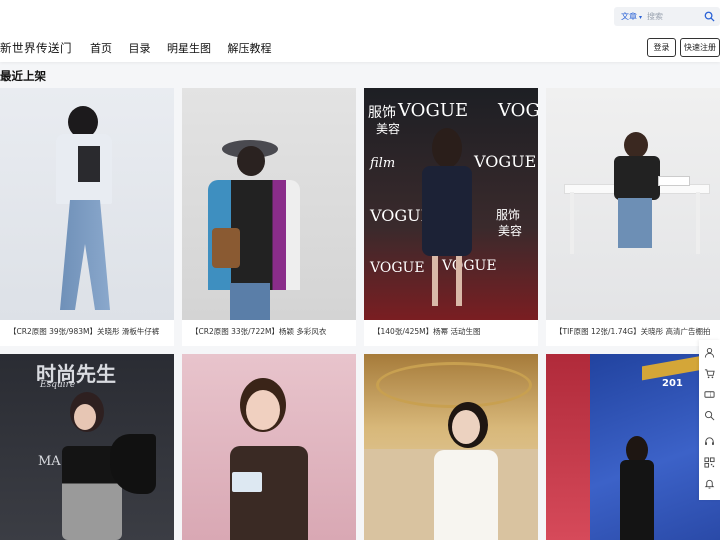 This screenshot has height=540, width=720. What do you see at coordinates (451, 328) in the screenshot?
I see `card-title: 【140张/425M】杨幂 活动生图` at bounding box center [451, 328].